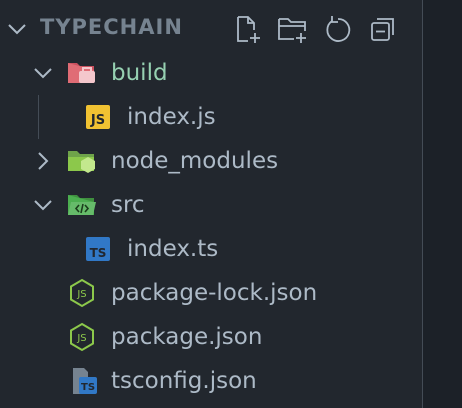 The height and width of the screenshot is (408, 462). What do you see at coordinates (187, 337) in the screenshot?
I see `tree-item-label: package.json` at bounding box center [187, 337].